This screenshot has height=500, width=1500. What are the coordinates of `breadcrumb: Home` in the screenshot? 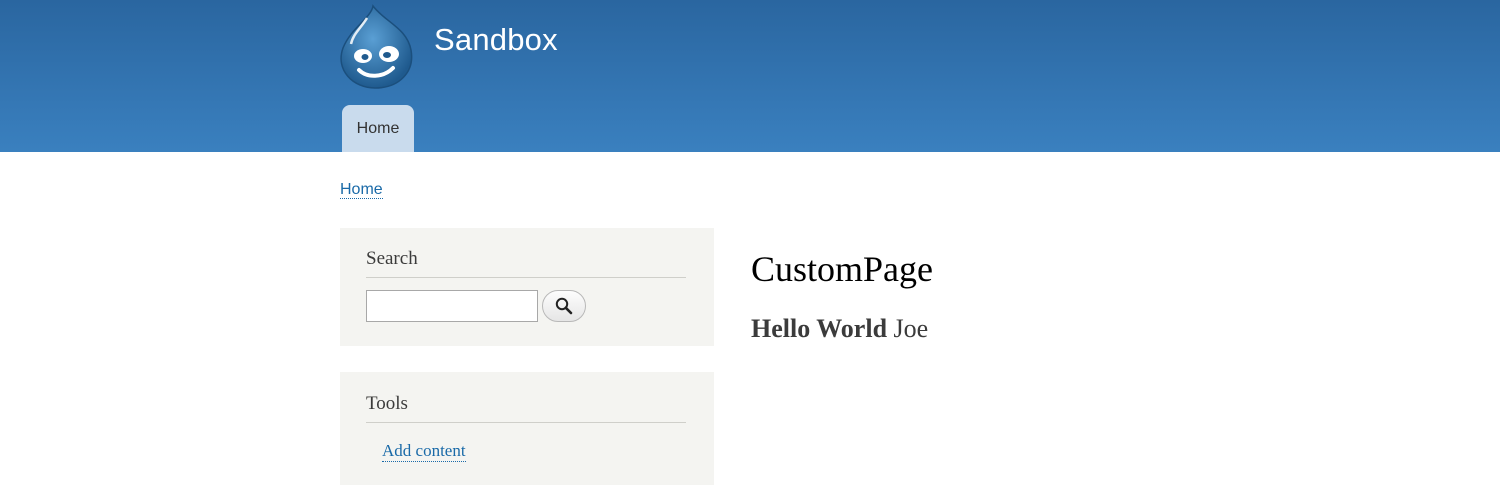 It's located at (361, 190).